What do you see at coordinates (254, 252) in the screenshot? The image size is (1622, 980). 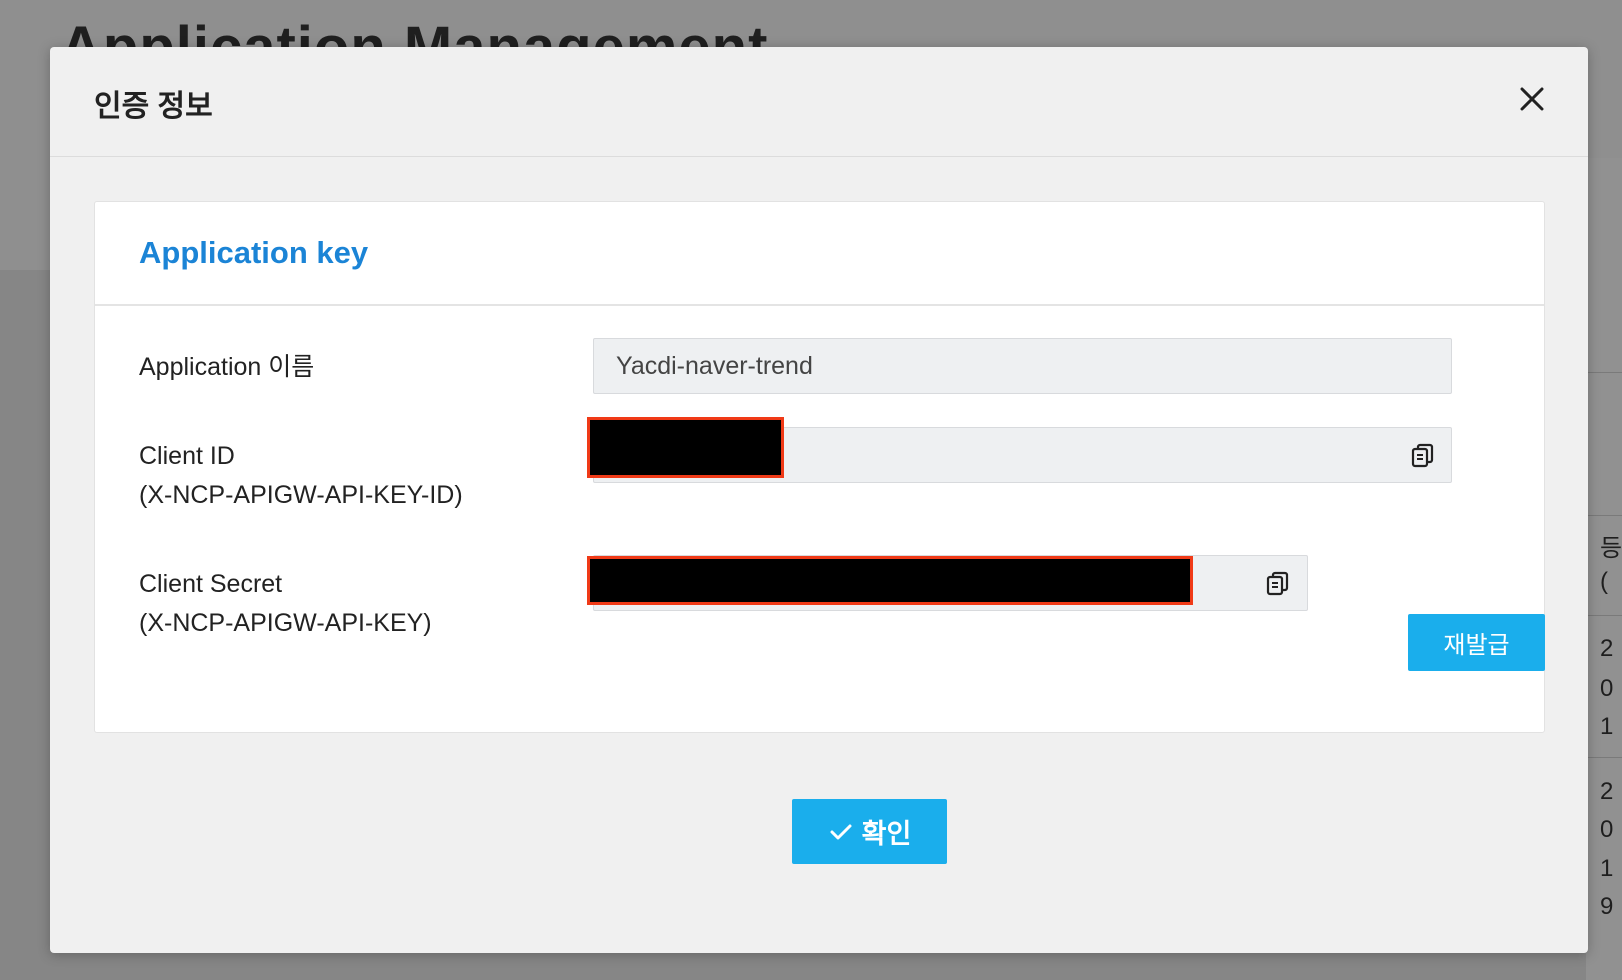 I see `card-title: Application key` at bounding box center [254, 252].